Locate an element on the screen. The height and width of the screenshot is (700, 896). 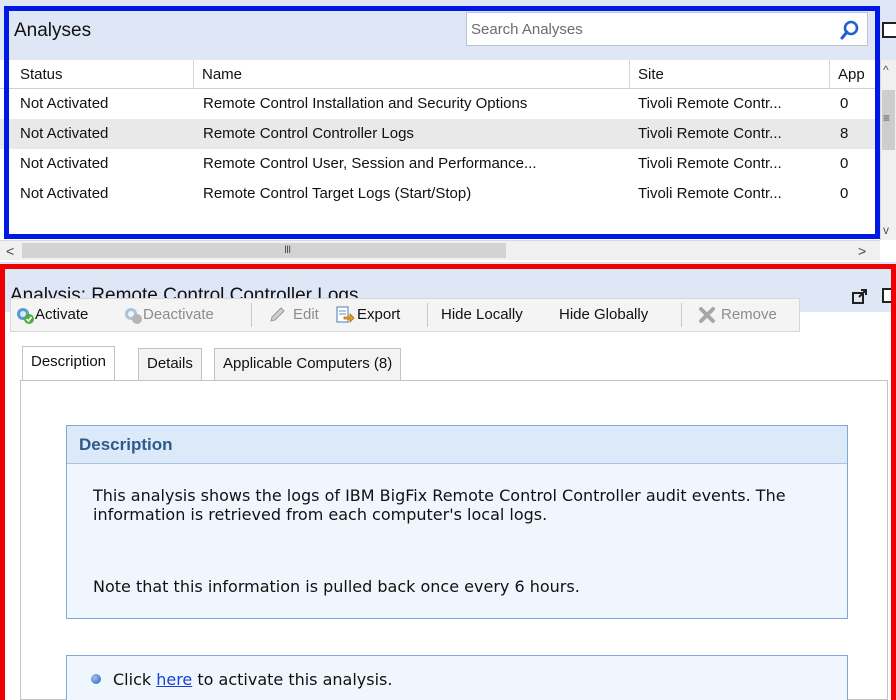
analyses-title: Analyses is located at coordinates (53, 30).